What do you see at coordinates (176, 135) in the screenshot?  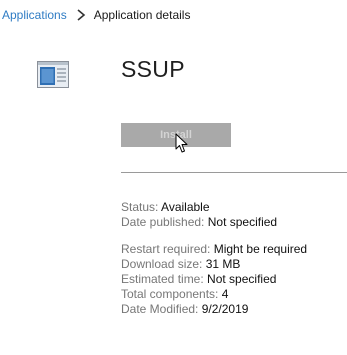 I see `install-button: Install` at bounding box center [176, 135].